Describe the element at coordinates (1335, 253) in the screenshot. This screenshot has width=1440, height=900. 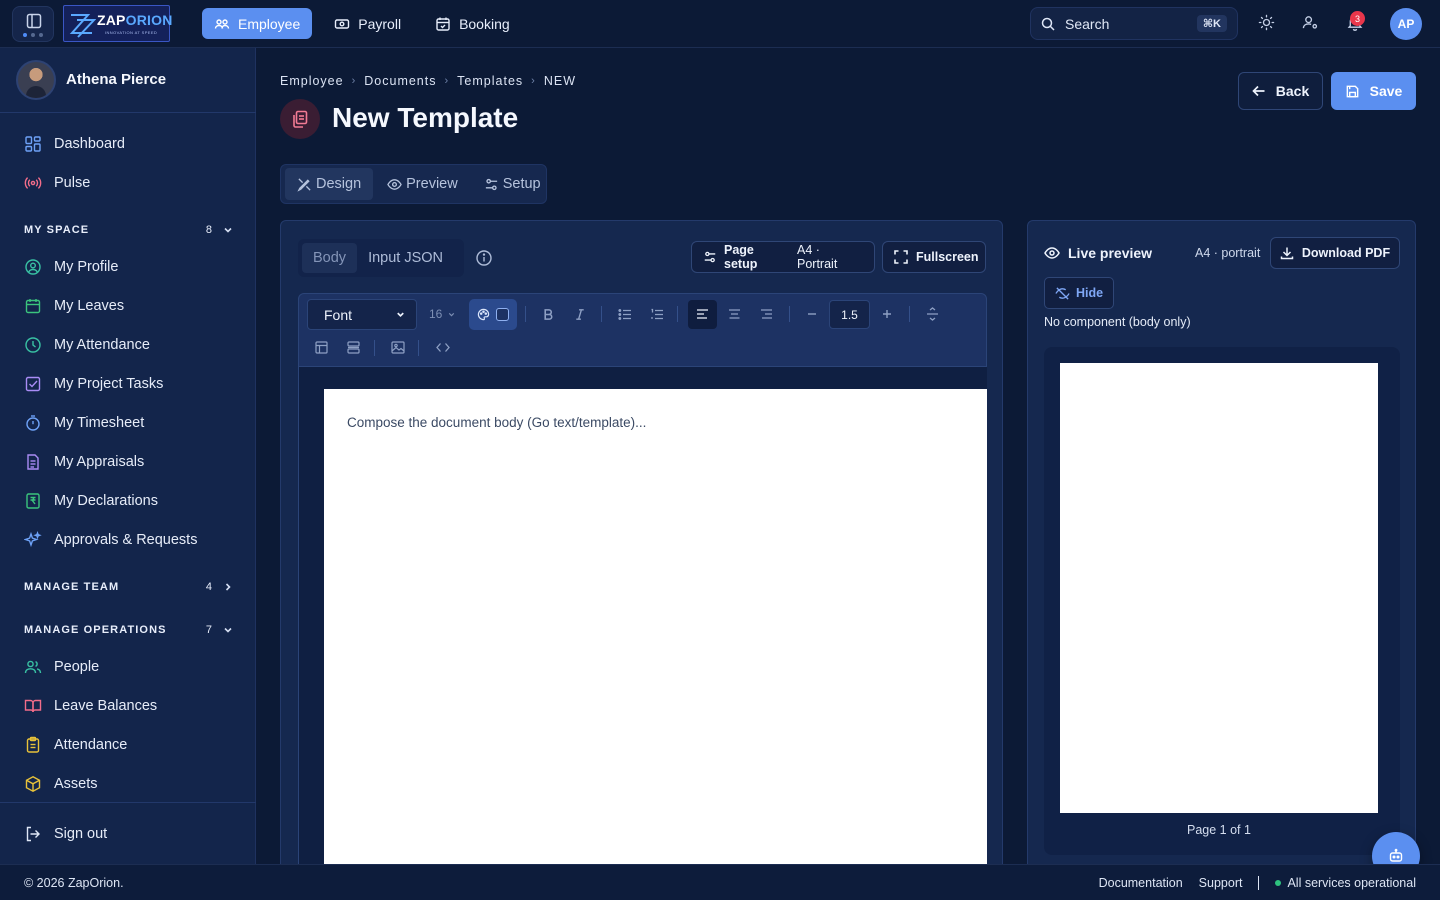
I see `download-pdf-button: Download PDF` at that location.